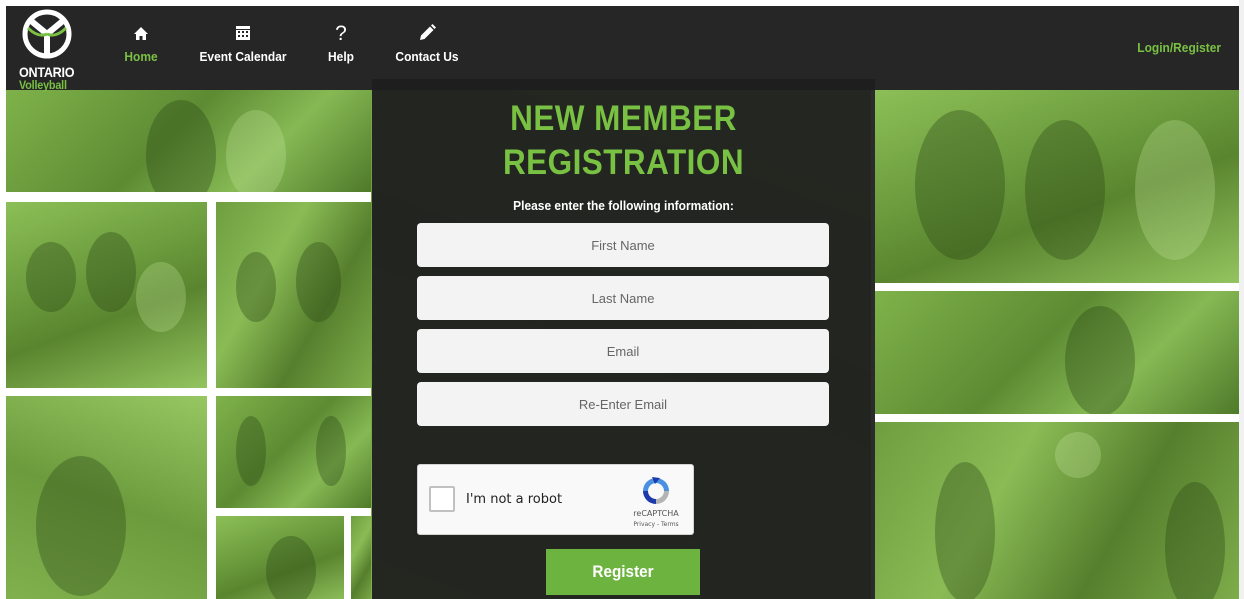 The image size is (1244, 599). I want to click on volleyball-logo-icon, so click(47, 34).